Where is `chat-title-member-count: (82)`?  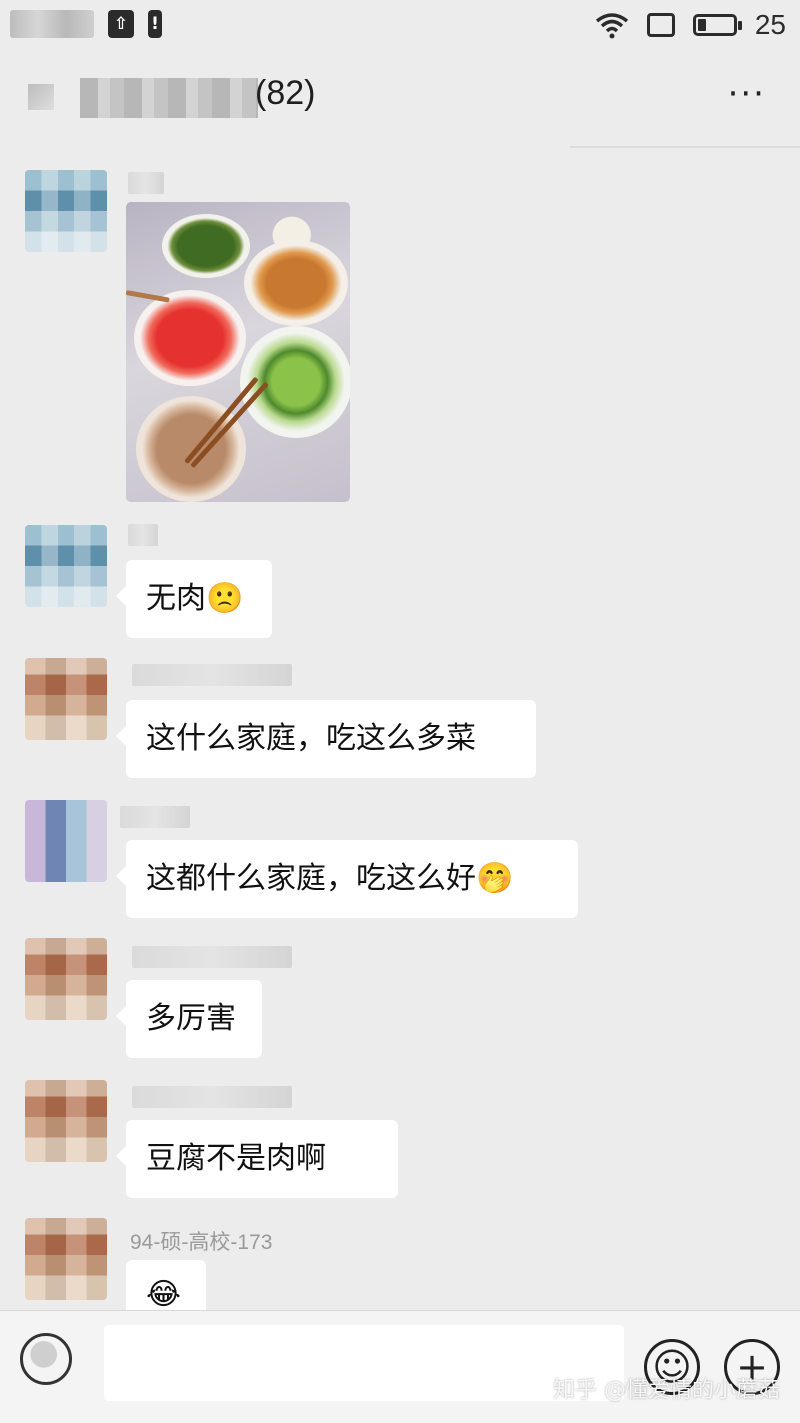
chat-title-member-count: (82) is located at coordinates (285, 93).